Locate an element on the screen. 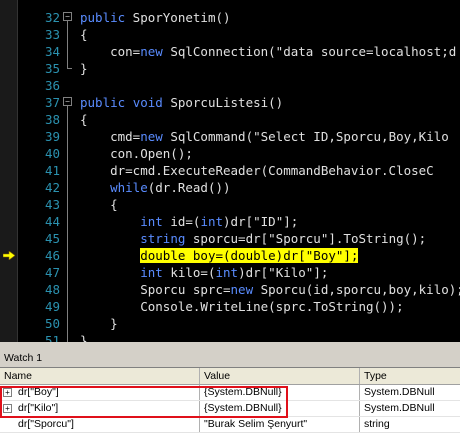 The width and height of the screenshot is (460, 440). watch-row: + dr["Kilo"] {System.DBNull} System.DBNull is located at coordinates (230, 409).